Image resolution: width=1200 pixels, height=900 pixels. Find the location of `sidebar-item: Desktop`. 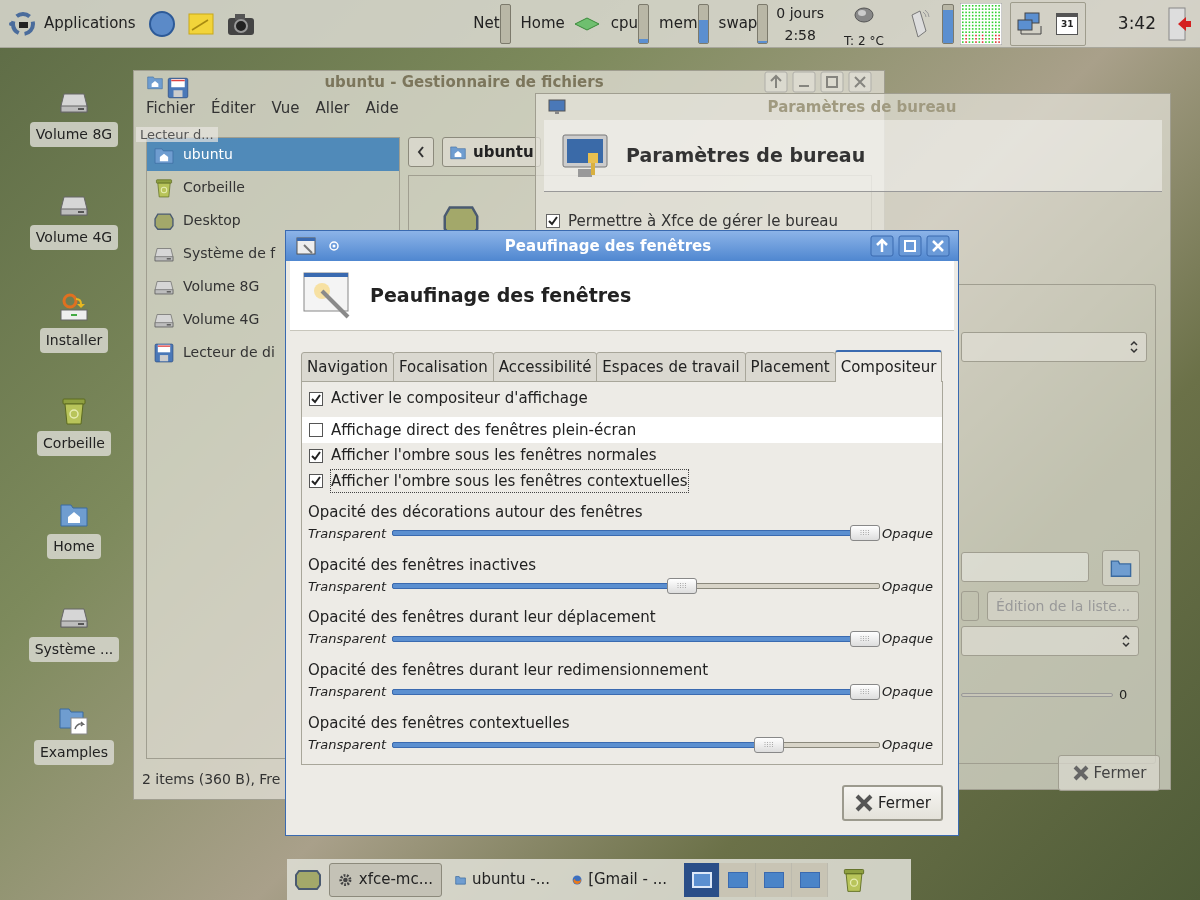

sidebar-item: Desktop is located at coordinates (273, 220).